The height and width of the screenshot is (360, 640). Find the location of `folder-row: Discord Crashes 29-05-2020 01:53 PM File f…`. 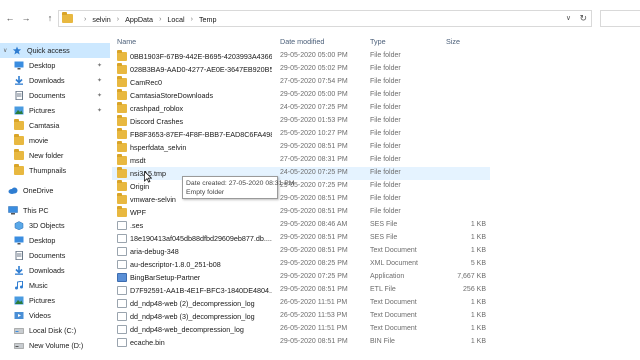

folder-row: Discord Crashes 29-05-2020 01:53 PM File f… is located at coordinates (301, 121).